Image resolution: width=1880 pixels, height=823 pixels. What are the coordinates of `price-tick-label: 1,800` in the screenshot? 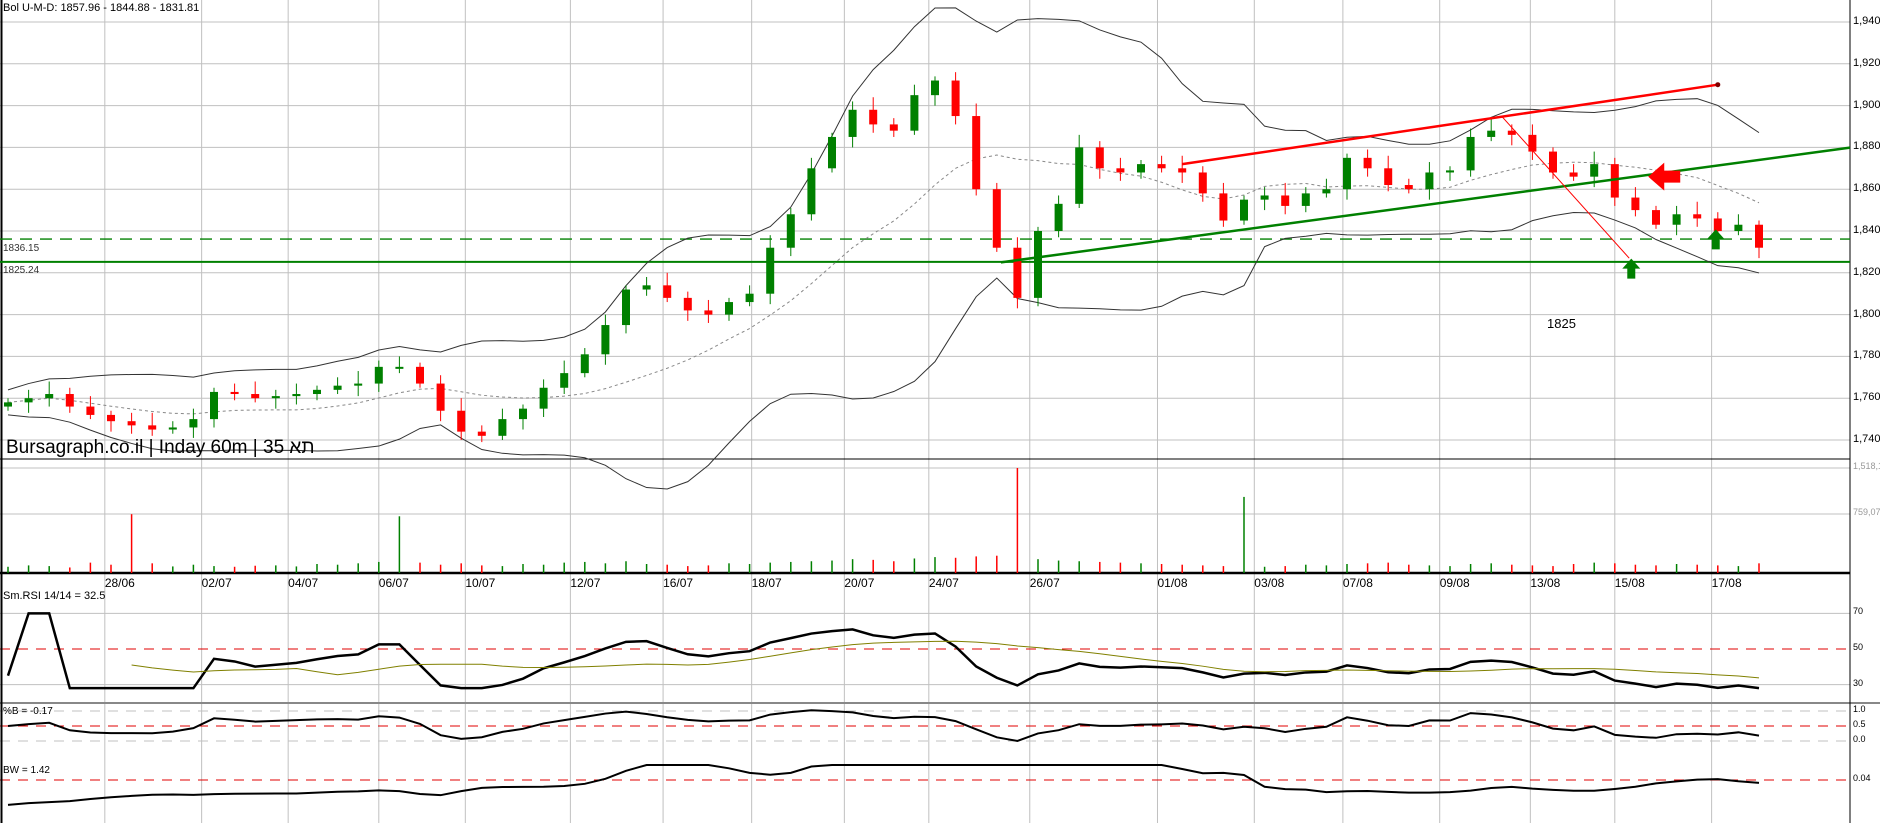 It's located at (1866, 313).